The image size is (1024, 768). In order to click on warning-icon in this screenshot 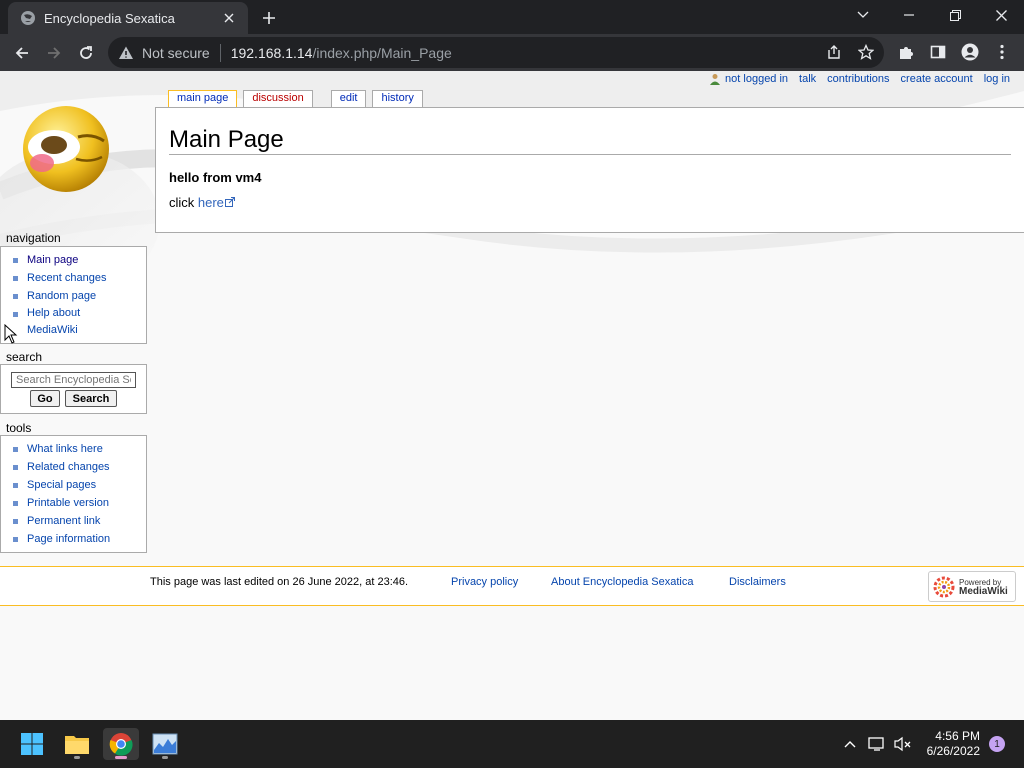, I will do `click(126, 53)`.